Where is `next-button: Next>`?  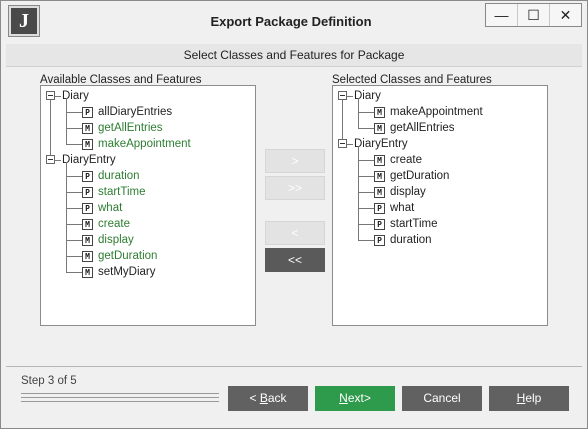 next-button: Next> is located at coordinates (355, 398).